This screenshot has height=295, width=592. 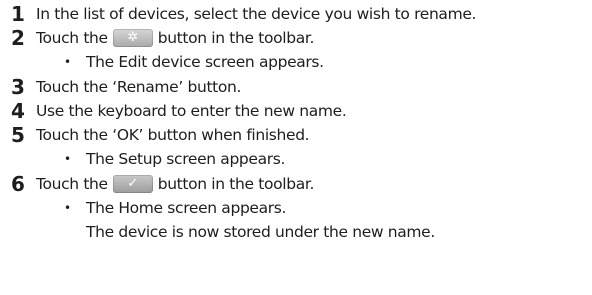 I want to click on confirm-button-image: ✓, so click(x=132, y=184).